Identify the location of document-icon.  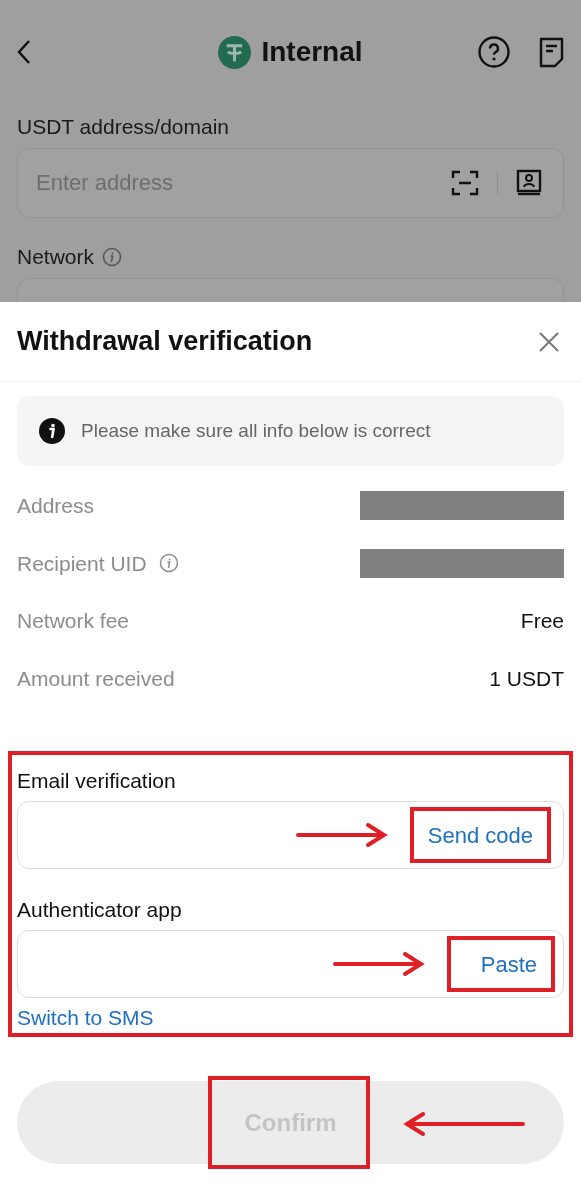
(551, 52).